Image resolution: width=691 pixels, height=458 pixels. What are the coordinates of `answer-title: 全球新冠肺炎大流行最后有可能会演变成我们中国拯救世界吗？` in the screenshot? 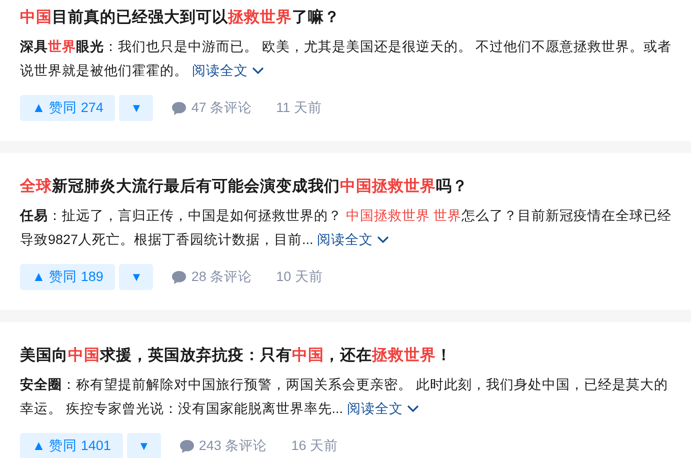 It's located at (347, 187).